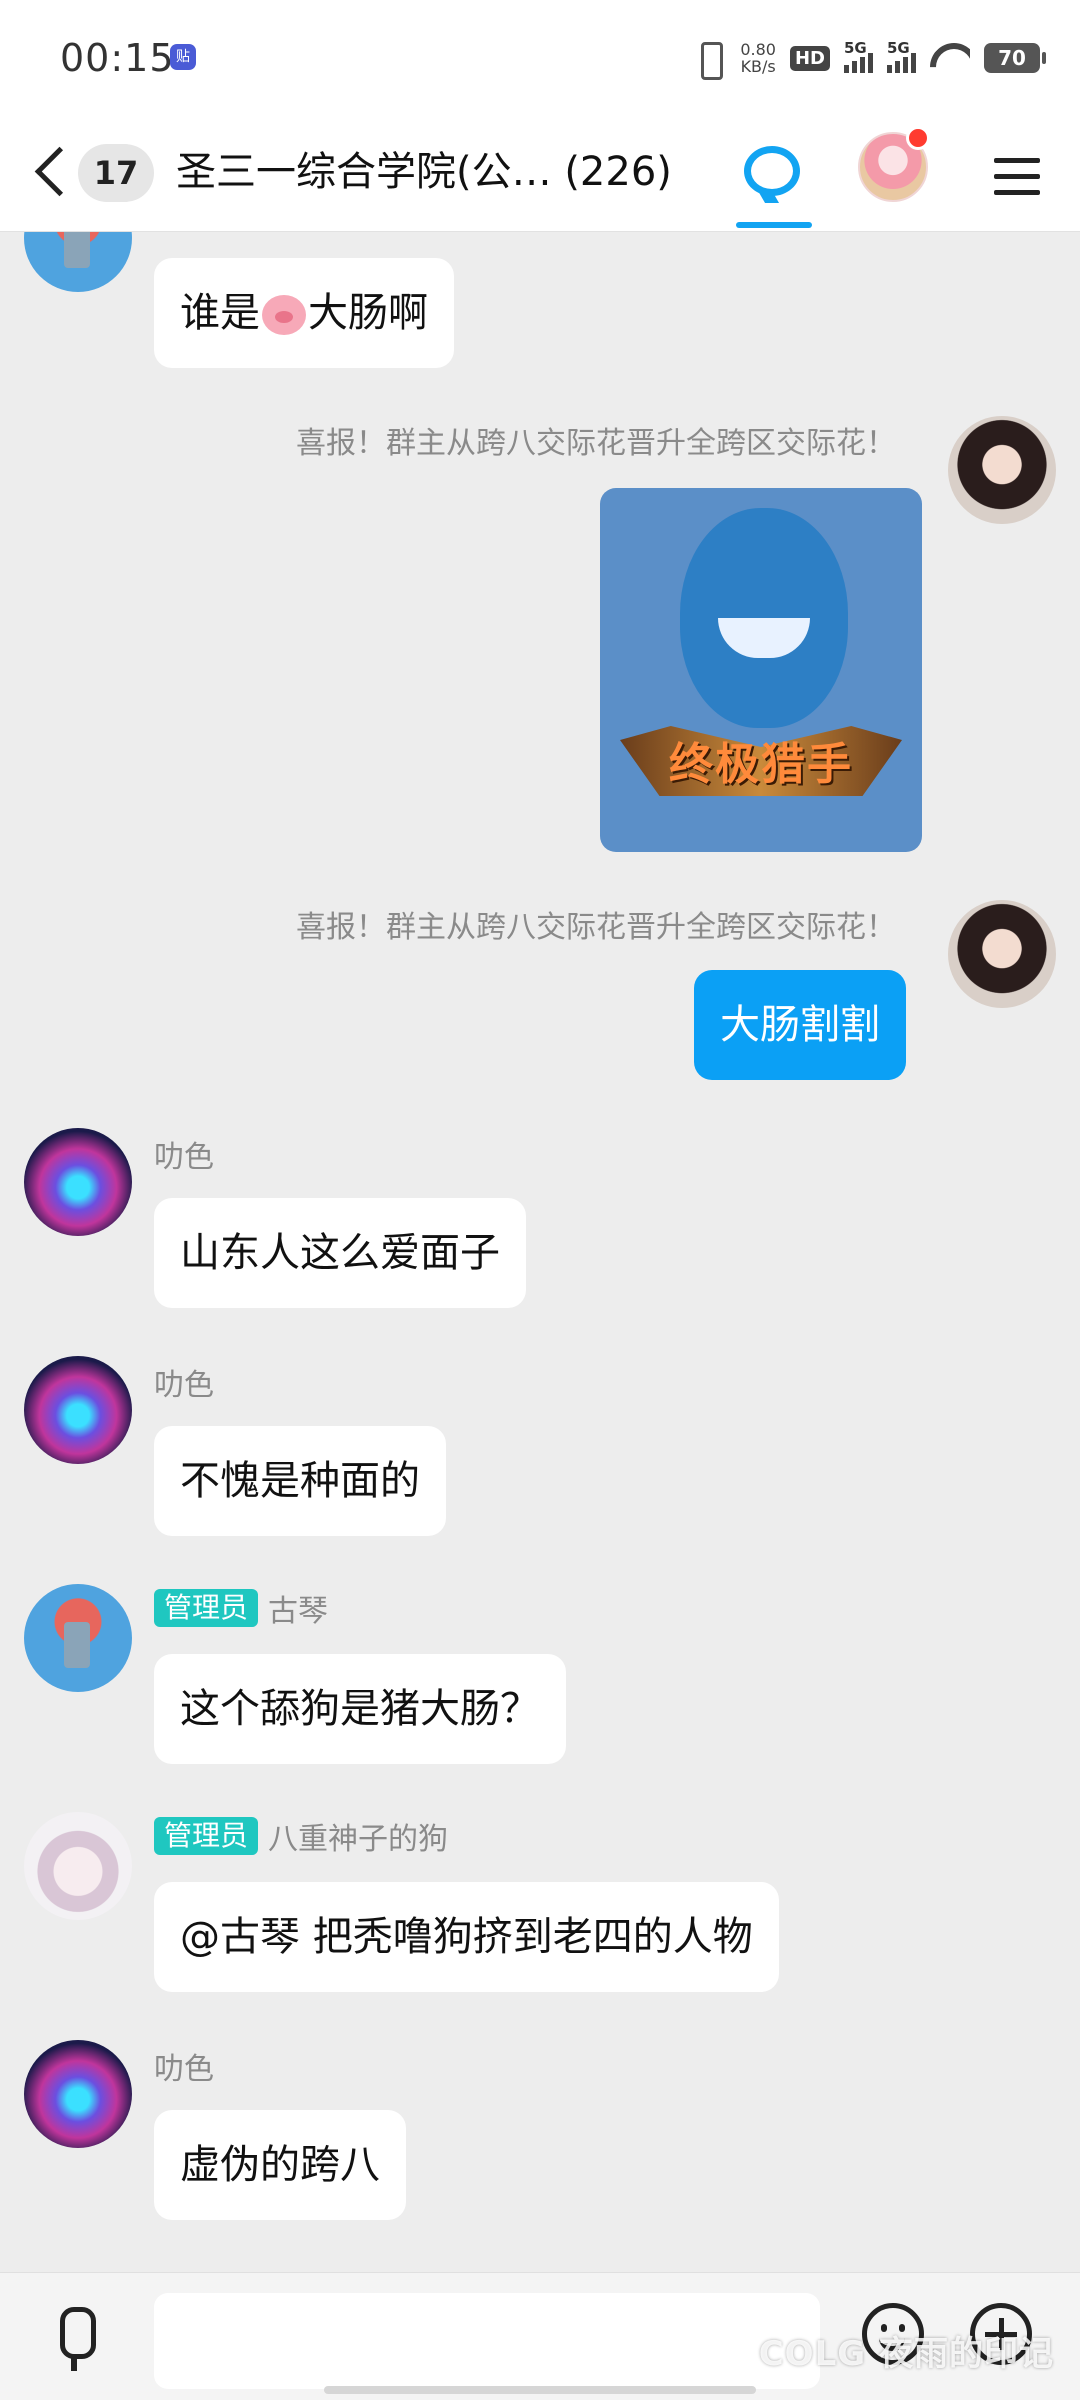 Image resolution: width=1080 pixels, height=2400 pixels. Describe the element at coordinates (764, 618) in the screenshot. I see `meme-face` at that location.